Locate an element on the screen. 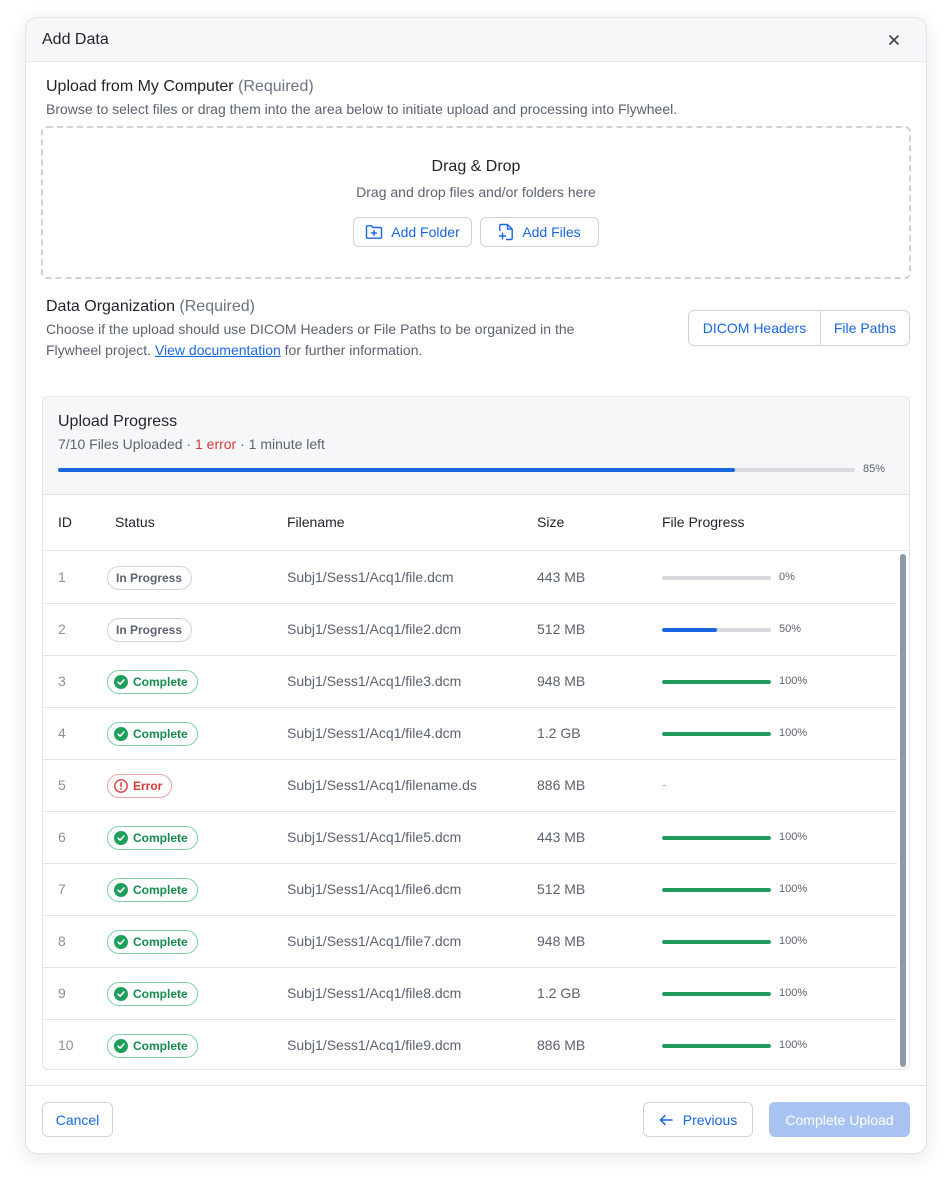  column-header-file-progress: File Progress is located at coordinates (703, 522).